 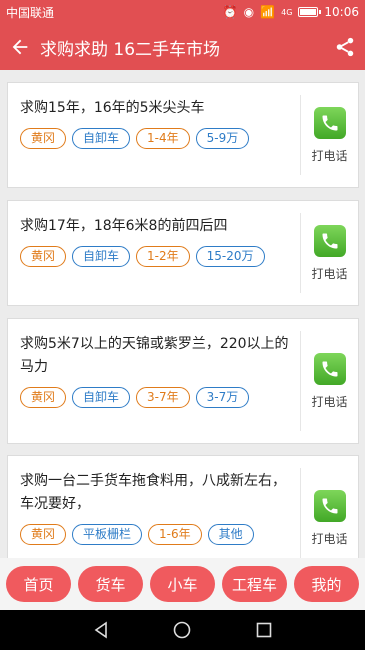 I want to click on network-label: 4G, so click(x=287, y=12).